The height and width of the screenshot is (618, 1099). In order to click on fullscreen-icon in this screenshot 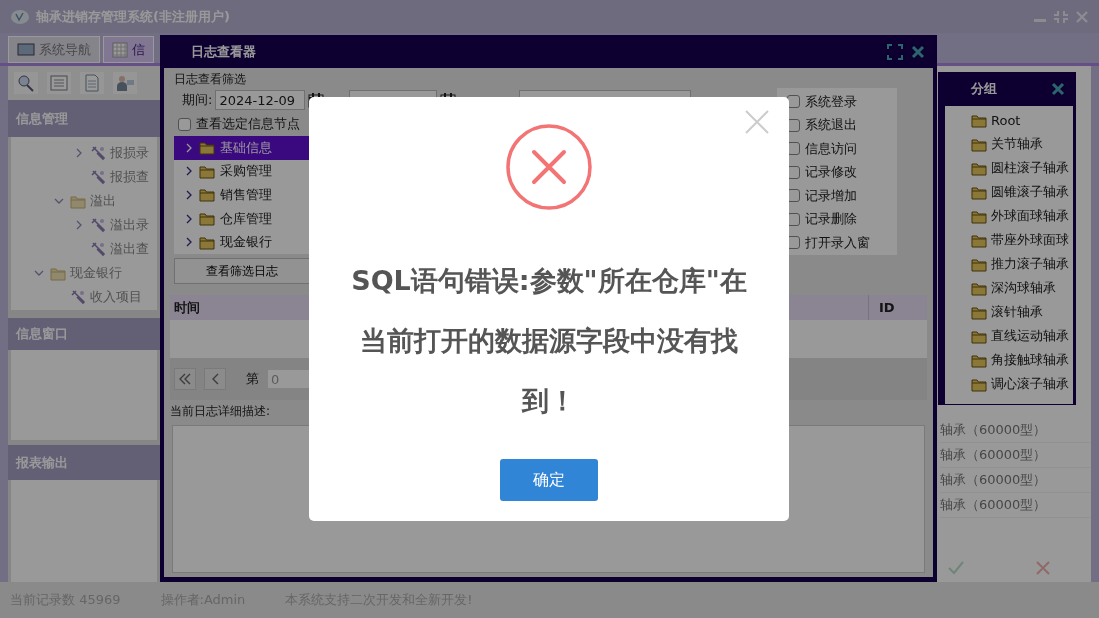, I will do `click(895, 51)`.